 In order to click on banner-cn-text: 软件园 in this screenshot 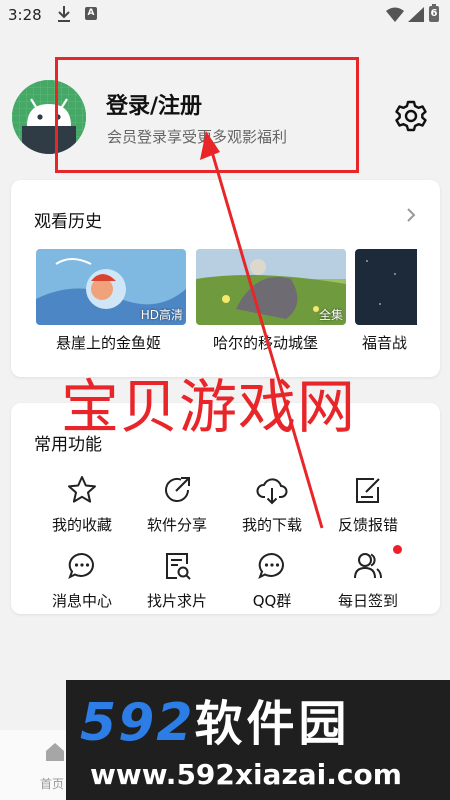, I will do `click(272, 724)`.